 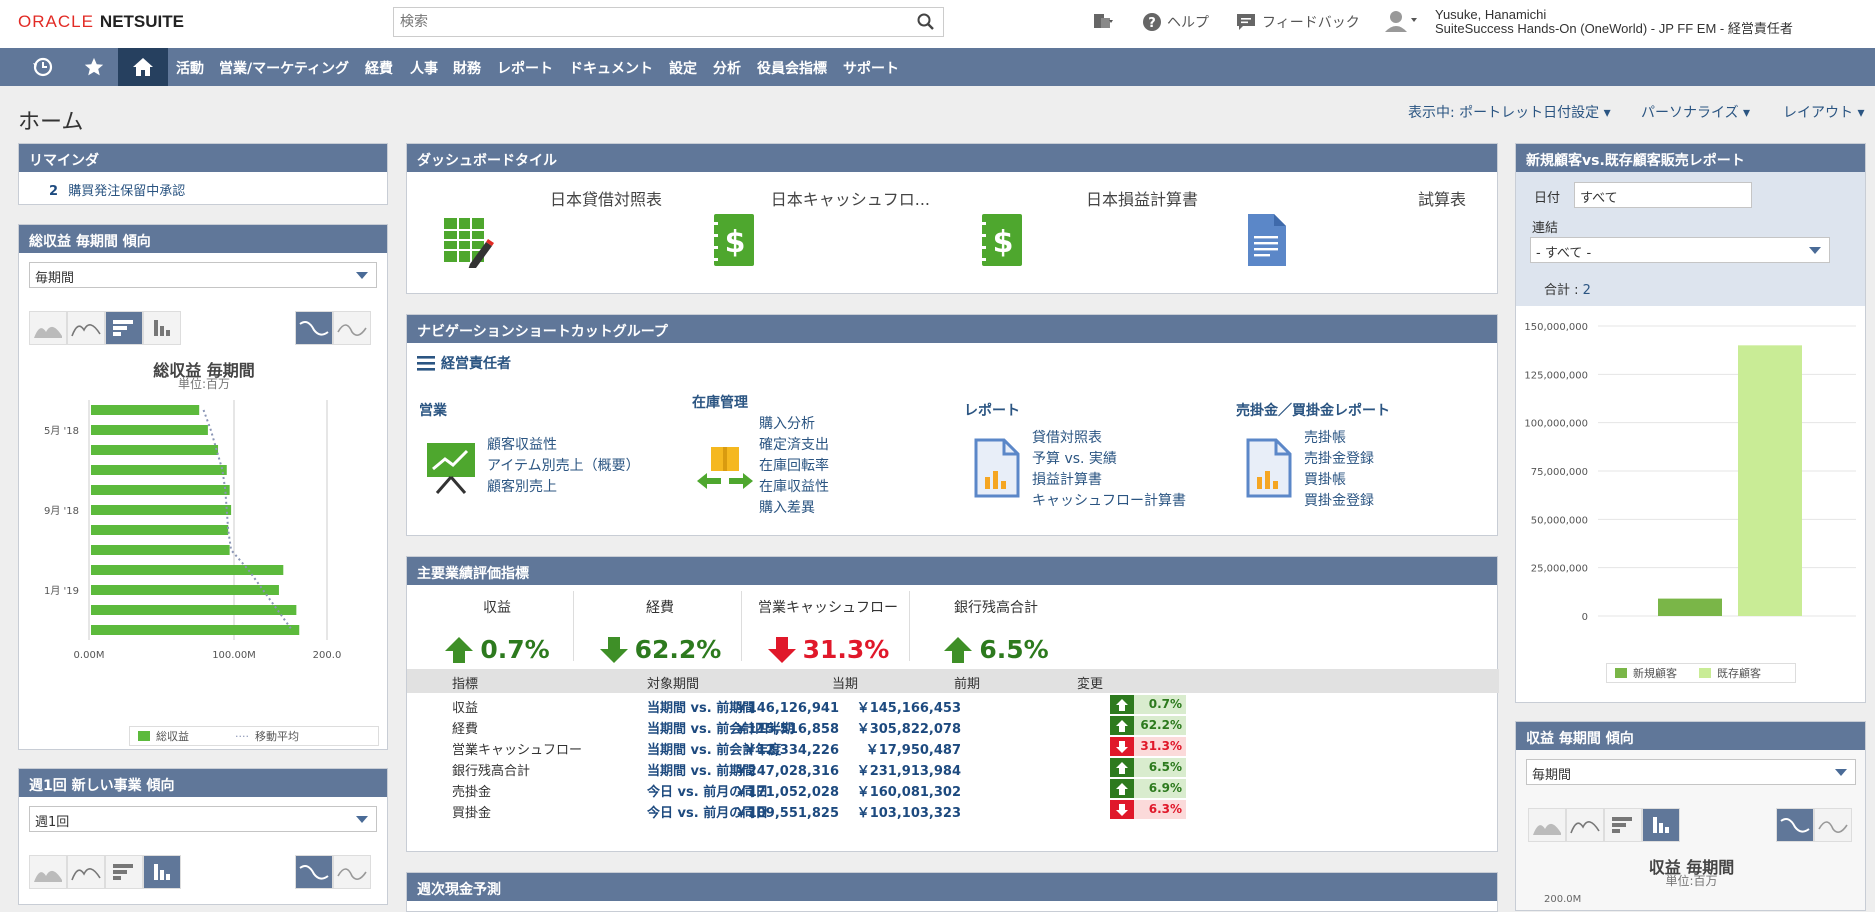 I want to click on weekly-select: 週1回, so click(x=203, y=819).